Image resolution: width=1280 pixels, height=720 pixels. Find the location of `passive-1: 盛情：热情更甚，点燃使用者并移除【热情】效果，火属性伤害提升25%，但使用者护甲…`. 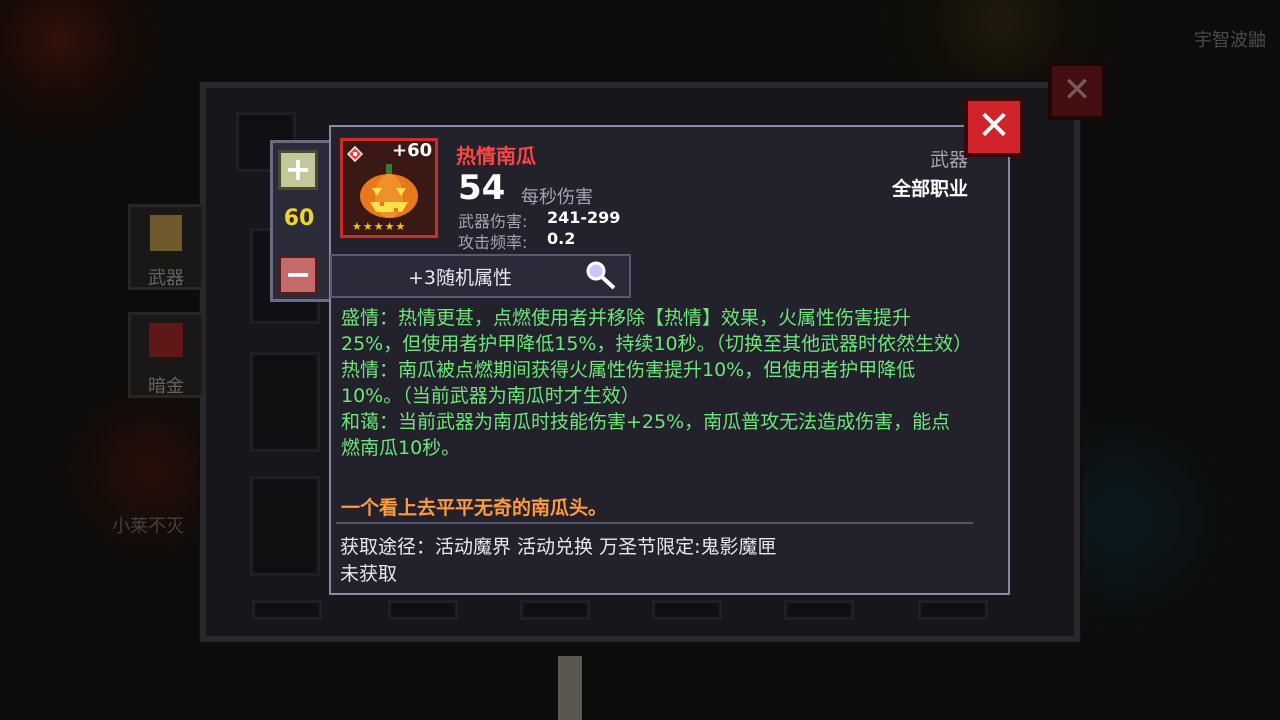

passive-1: 盛情：热情更甚，点燃使用者并移除【热情】效果，火属性伤害提升25%，但使用者护甲… is located at coordinates (657, 331).